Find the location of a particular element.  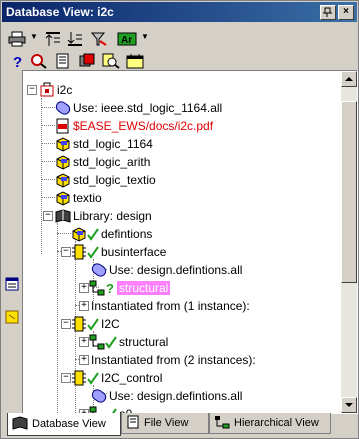

tree-node-instantiated: Instantiated from (1 instance): is located at coordinates (169, 305).